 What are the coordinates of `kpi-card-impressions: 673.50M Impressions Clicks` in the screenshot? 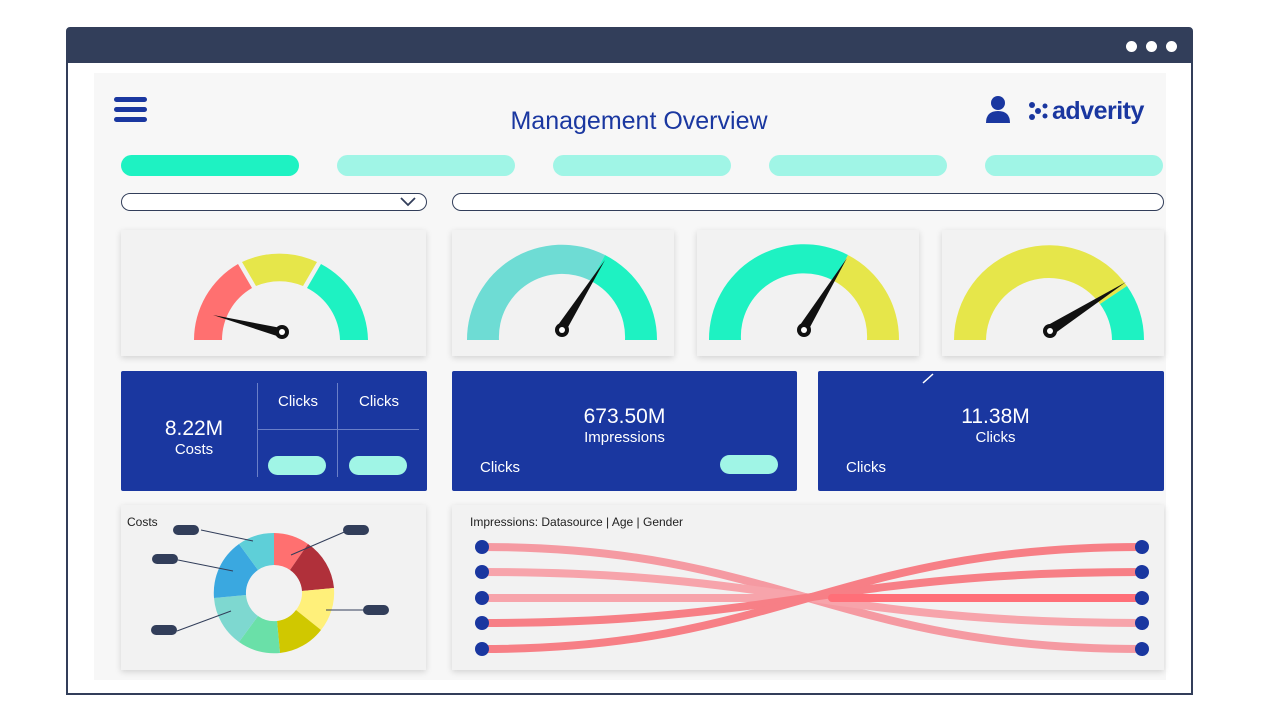 It's located at (624, 431).